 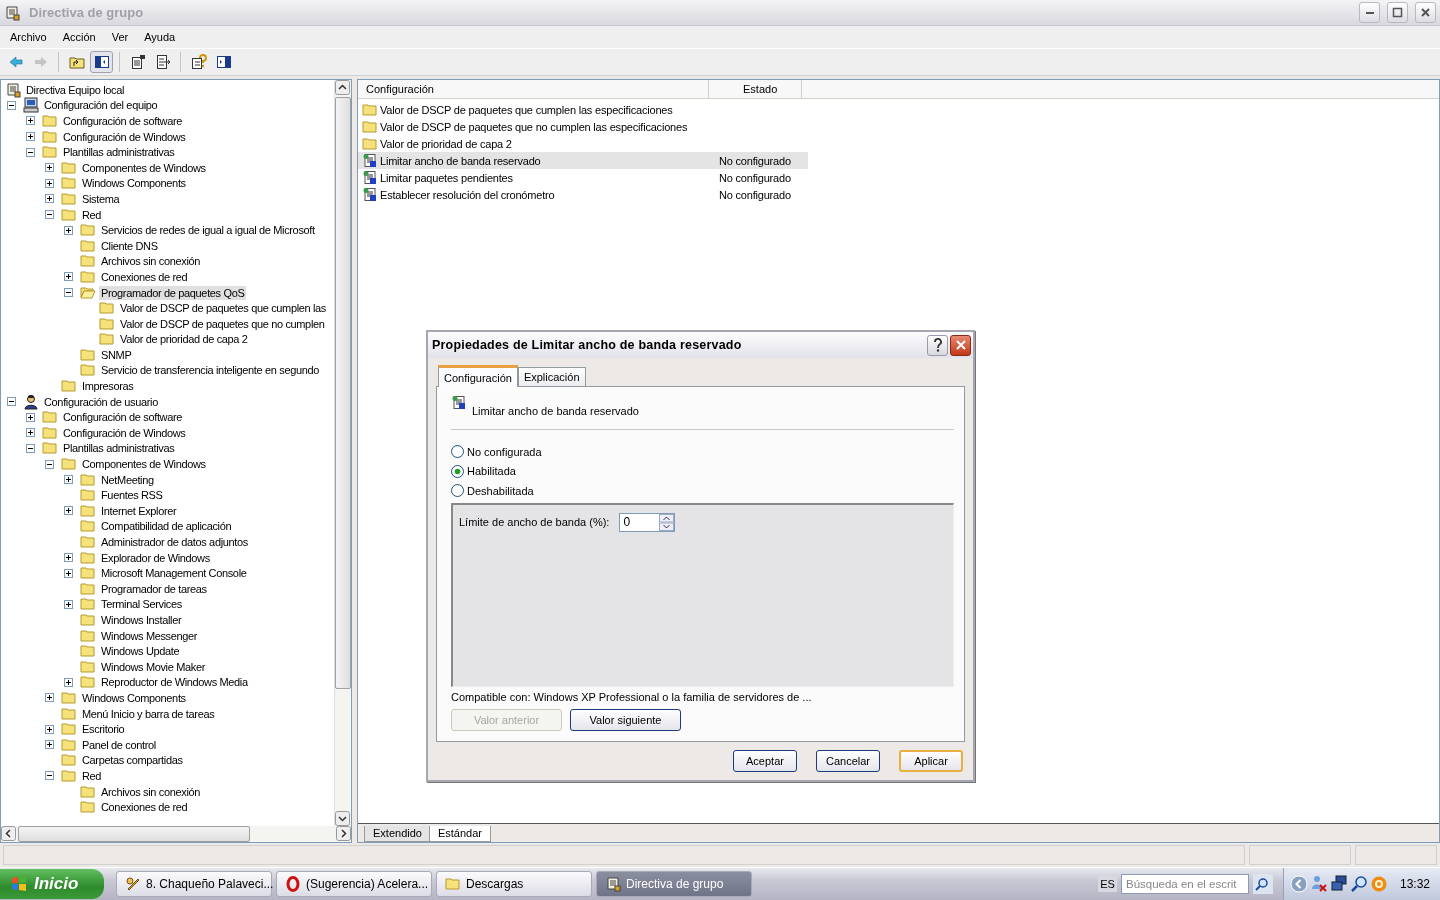 I want to click on tree-item: Impresoras, so click(x=108, y=386).